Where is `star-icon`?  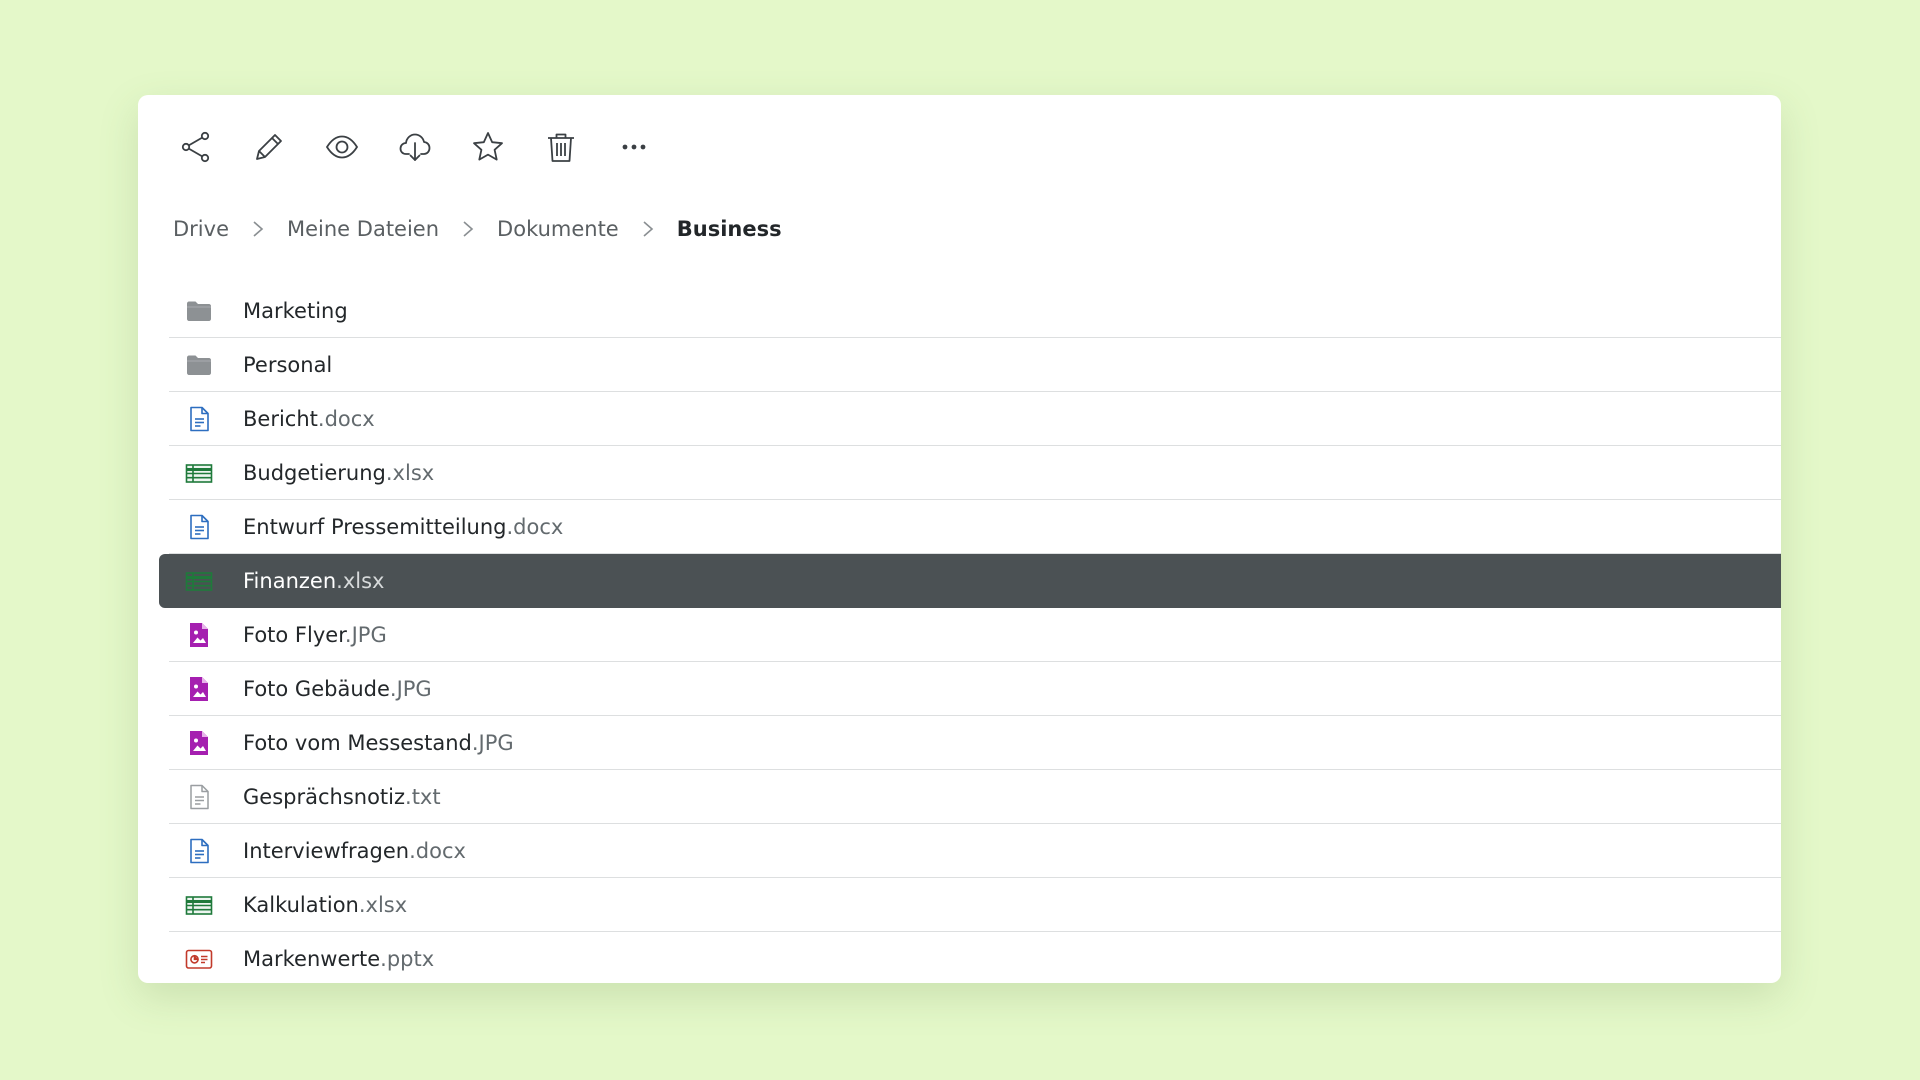
star-icon is located at coordinates (488, 149).